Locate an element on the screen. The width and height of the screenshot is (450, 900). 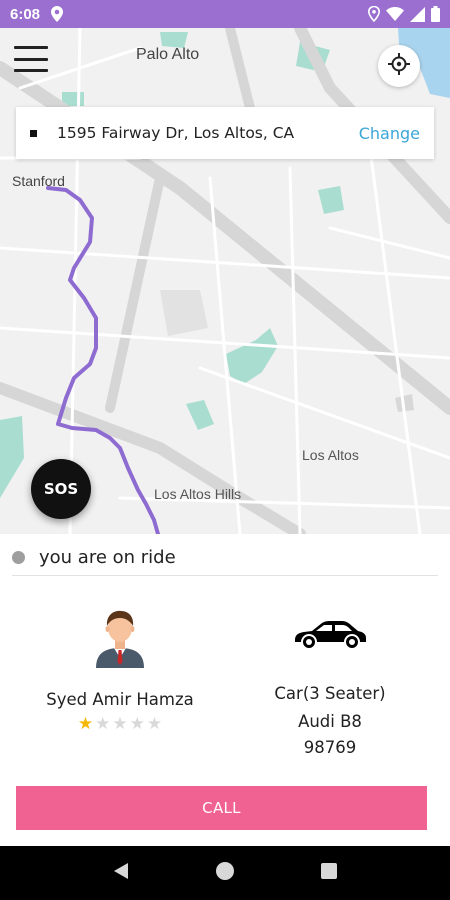
driver-rating: ★ ★ ★ ★ ★ is located at coordinates (120, 724).